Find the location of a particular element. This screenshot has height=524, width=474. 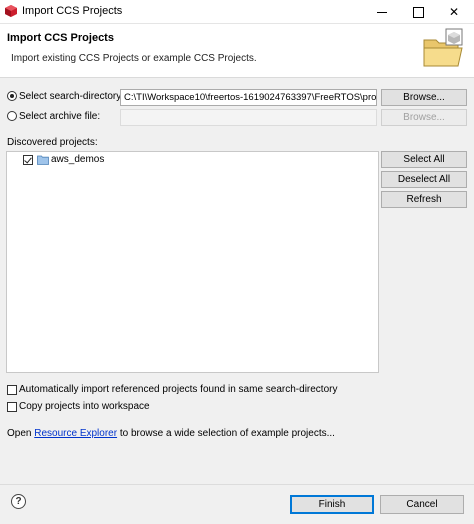

search-directory-label: Select search-directory: is located at coordinates (72, 96).